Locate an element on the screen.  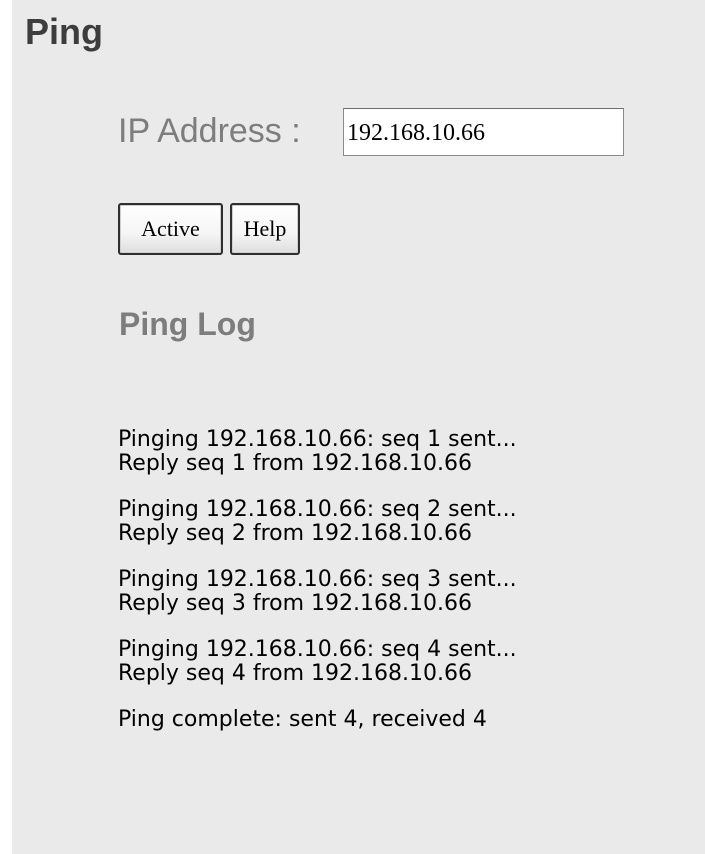
page-title: Ping is located at coordinates (64, 31).